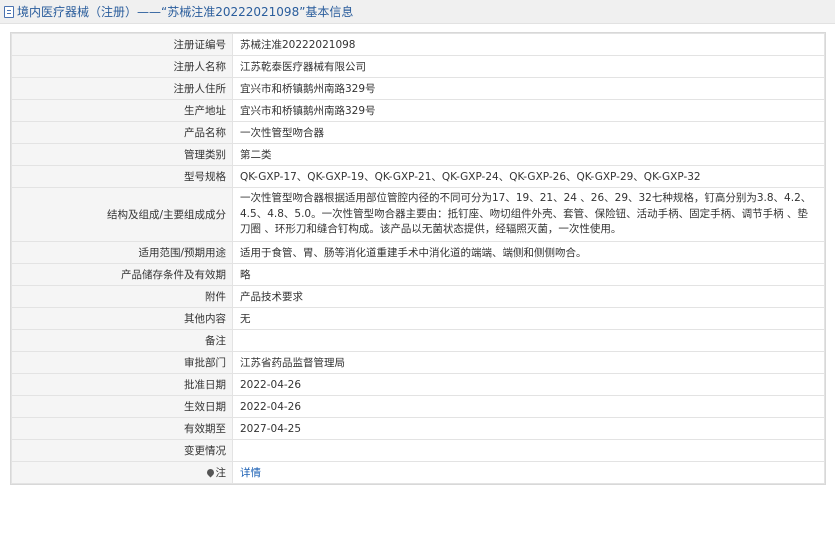 This screenshot has height=534, width=835. I want to click on table-row: 注册证编号 苏械注准20222021098, so click(418, 44).